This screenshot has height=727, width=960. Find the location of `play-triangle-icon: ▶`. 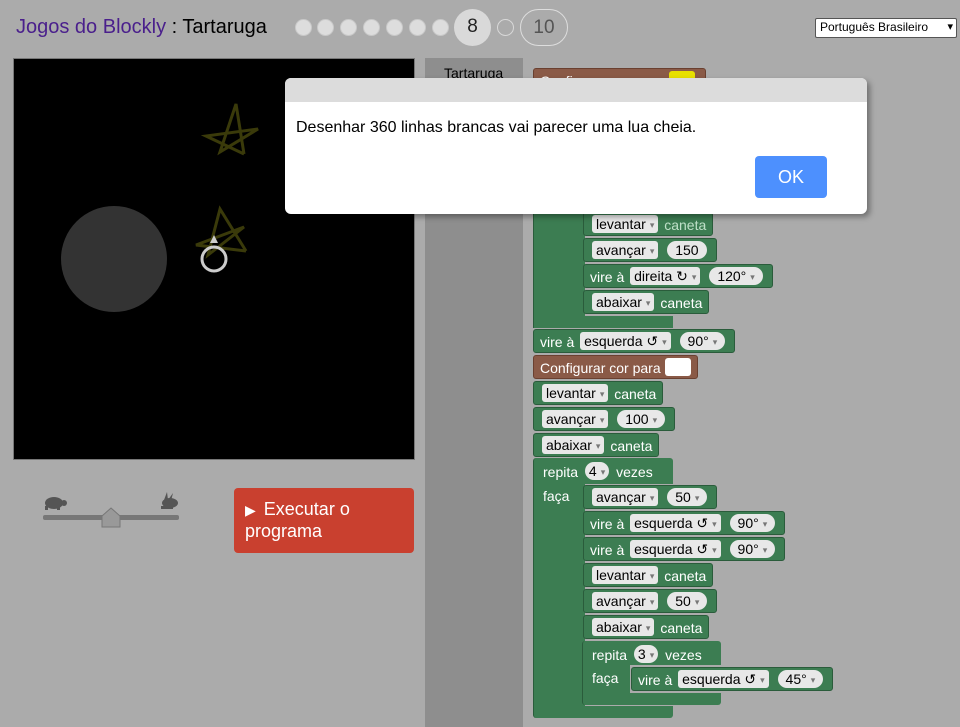

play-triangle-icon: ▶ is located at coordinates (250, 510).